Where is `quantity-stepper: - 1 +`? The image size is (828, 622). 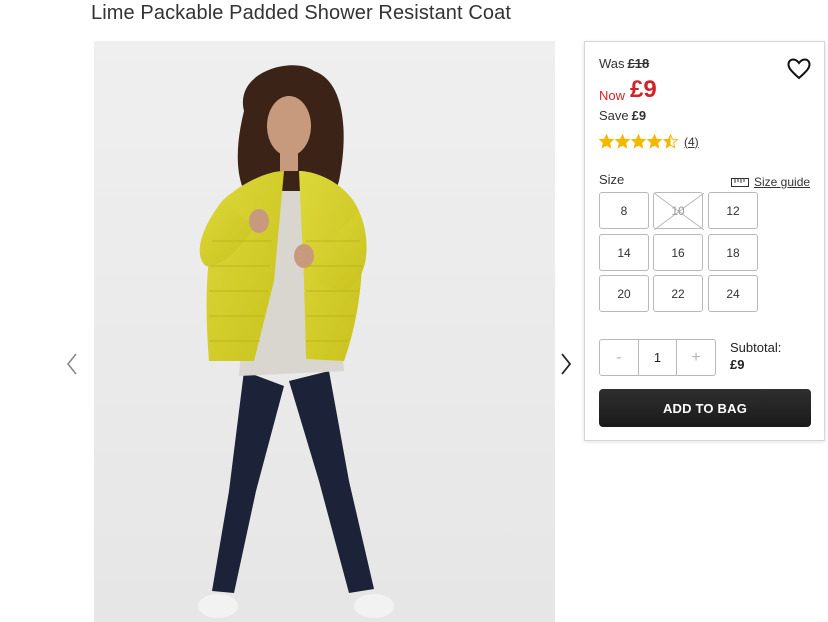
quantity-stepper: - 1 + is located at coordinates (657, 357).